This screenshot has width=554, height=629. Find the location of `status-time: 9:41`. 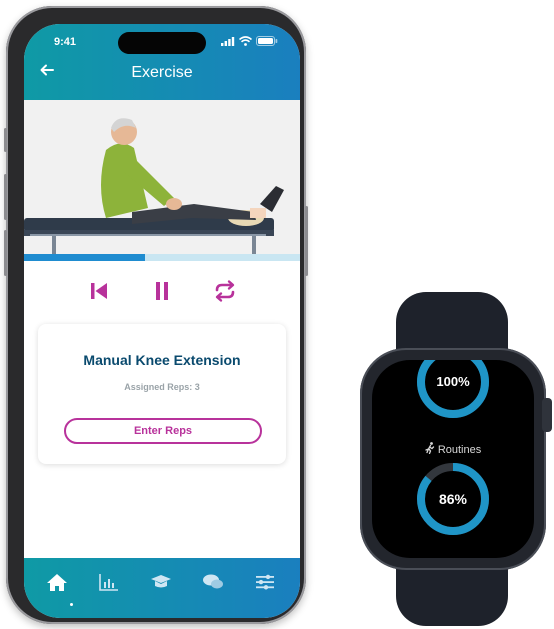

status-time: 9:41 is located at coordinates (65, 42).